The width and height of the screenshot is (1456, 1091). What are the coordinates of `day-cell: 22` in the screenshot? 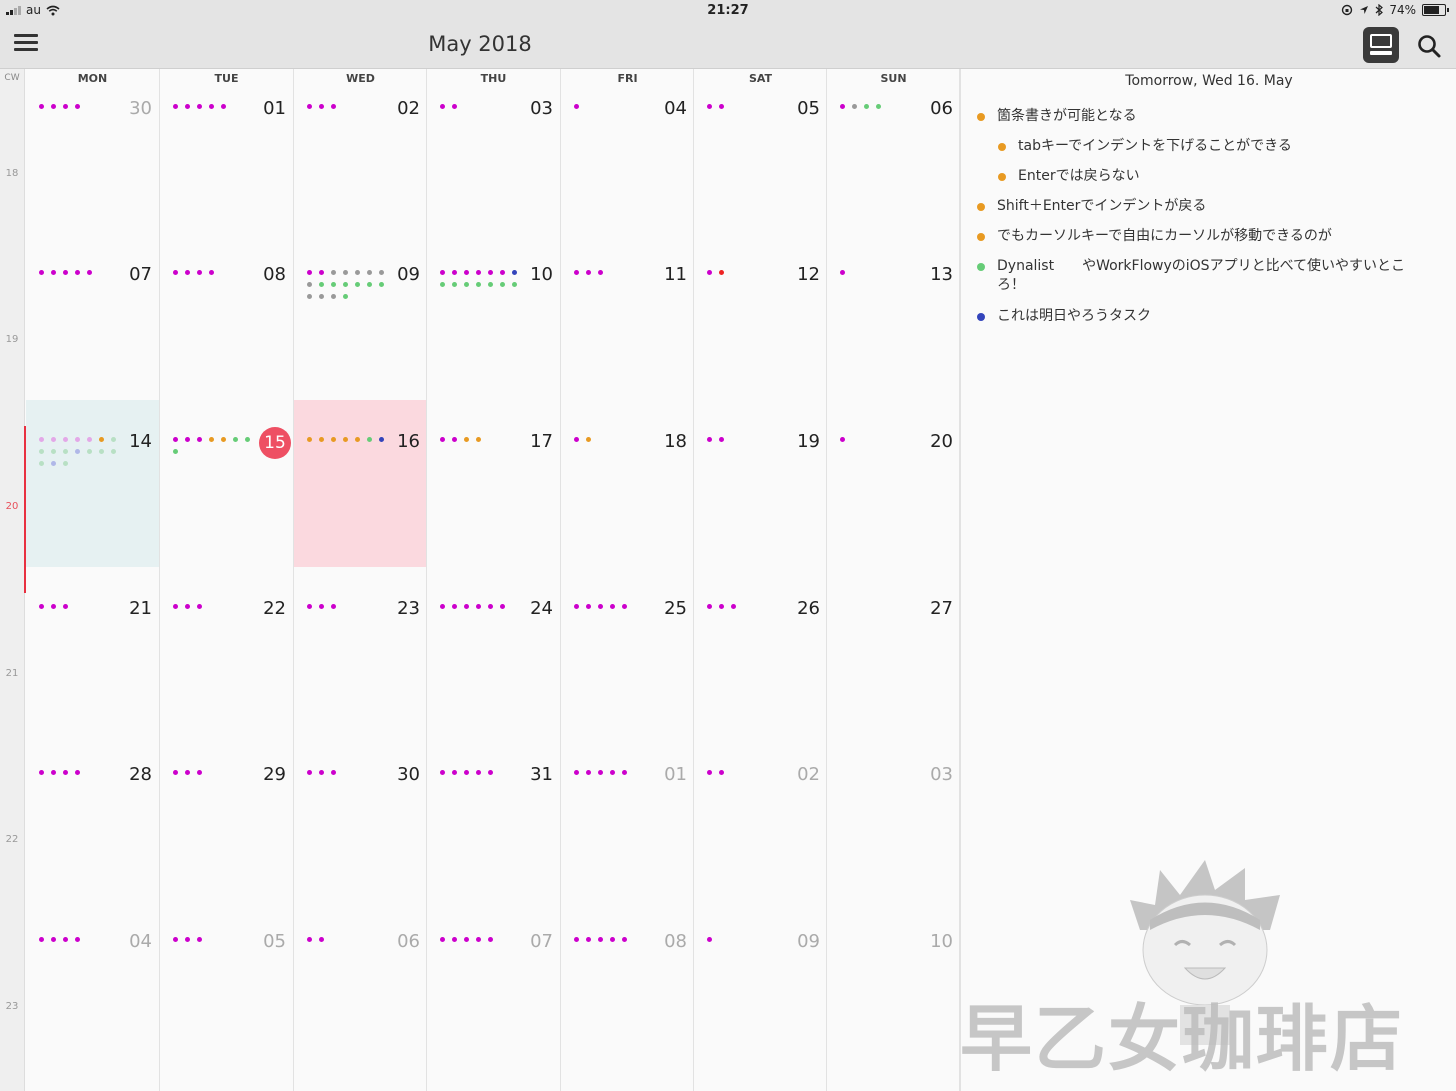 It's located at (226, 650).